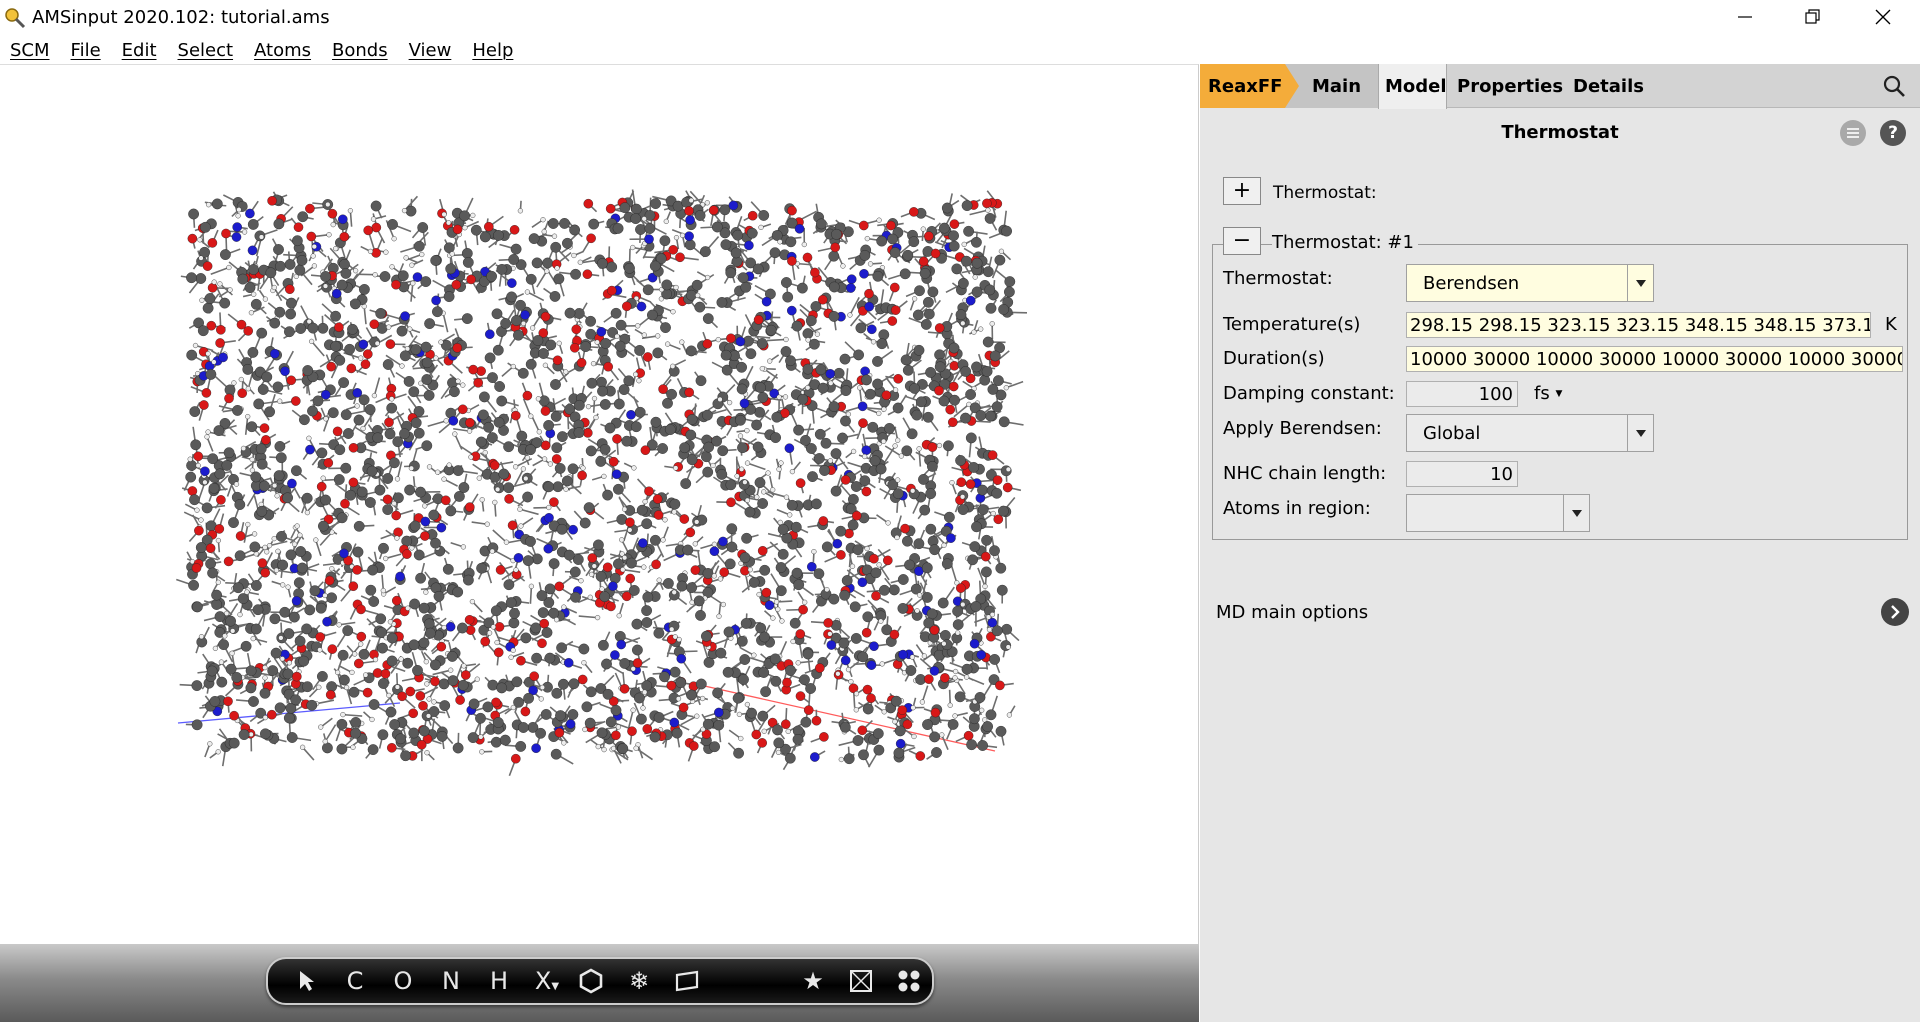  What do you see at coordinates (139, 50) in the screenshot?
I see `menu-edit: Edit` at bounding box center [139, 50].